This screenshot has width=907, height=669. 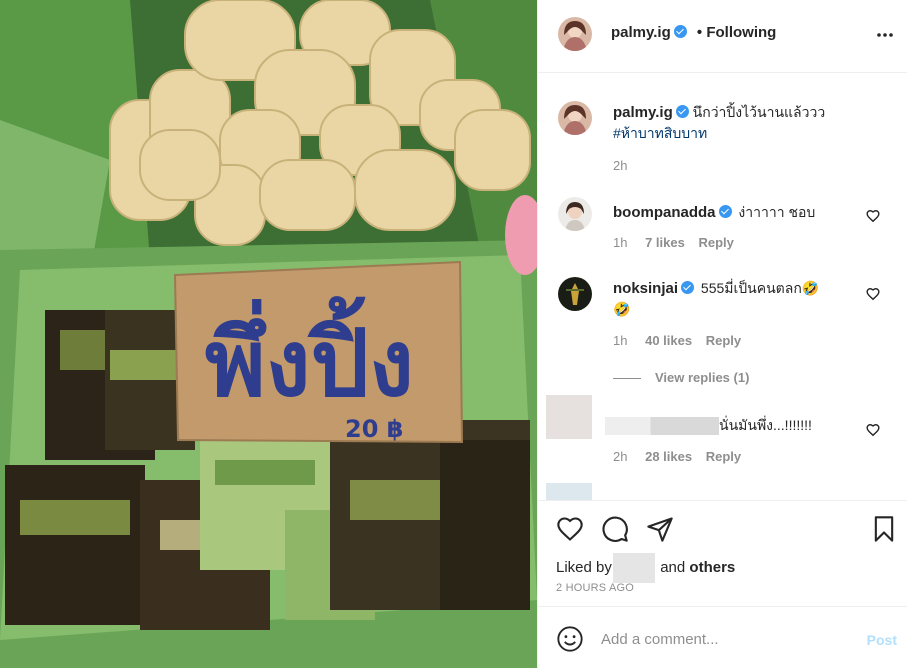 I want to click on caption-hashtag: #ห้าบาทสิบบาท, so click(x=660, y=133).